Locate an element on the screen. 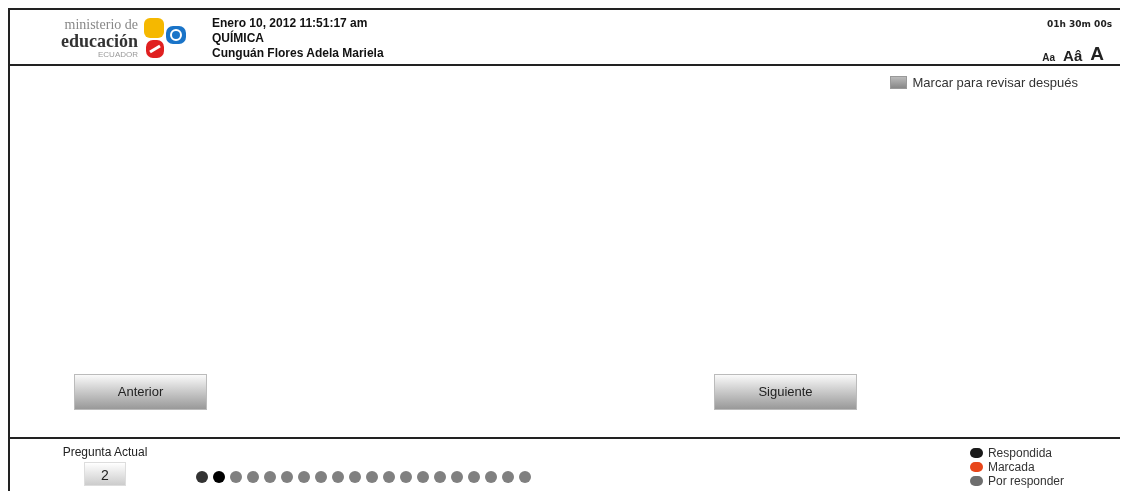 The height and width of the screenshot is (491, 1123). font-size-button: Aâ is located at coordinates (1073, 55).